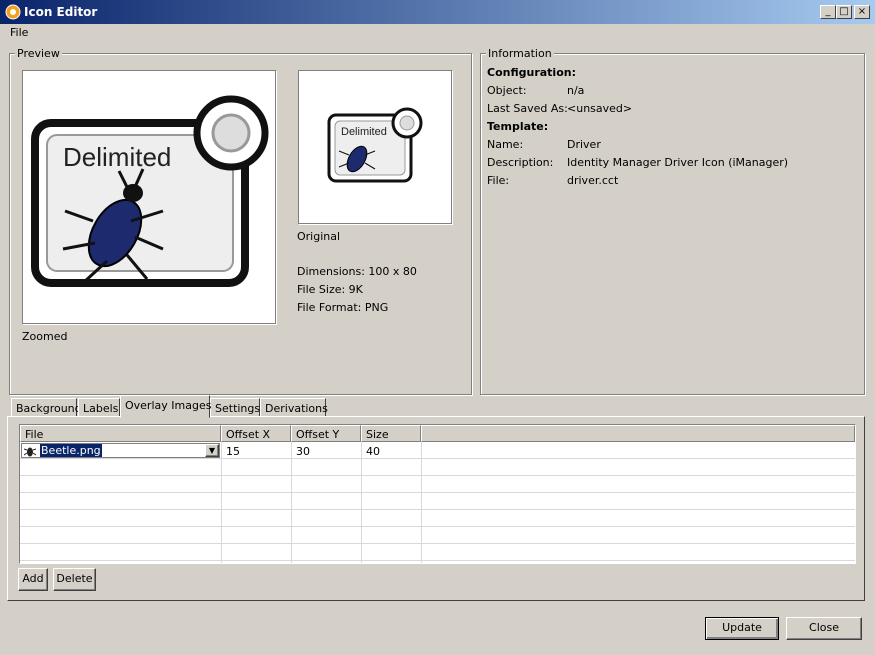  What do you see at coordinates (507, 90) in the screenshot?
I see `object-label: Object:` at bounding box center [507, 90].